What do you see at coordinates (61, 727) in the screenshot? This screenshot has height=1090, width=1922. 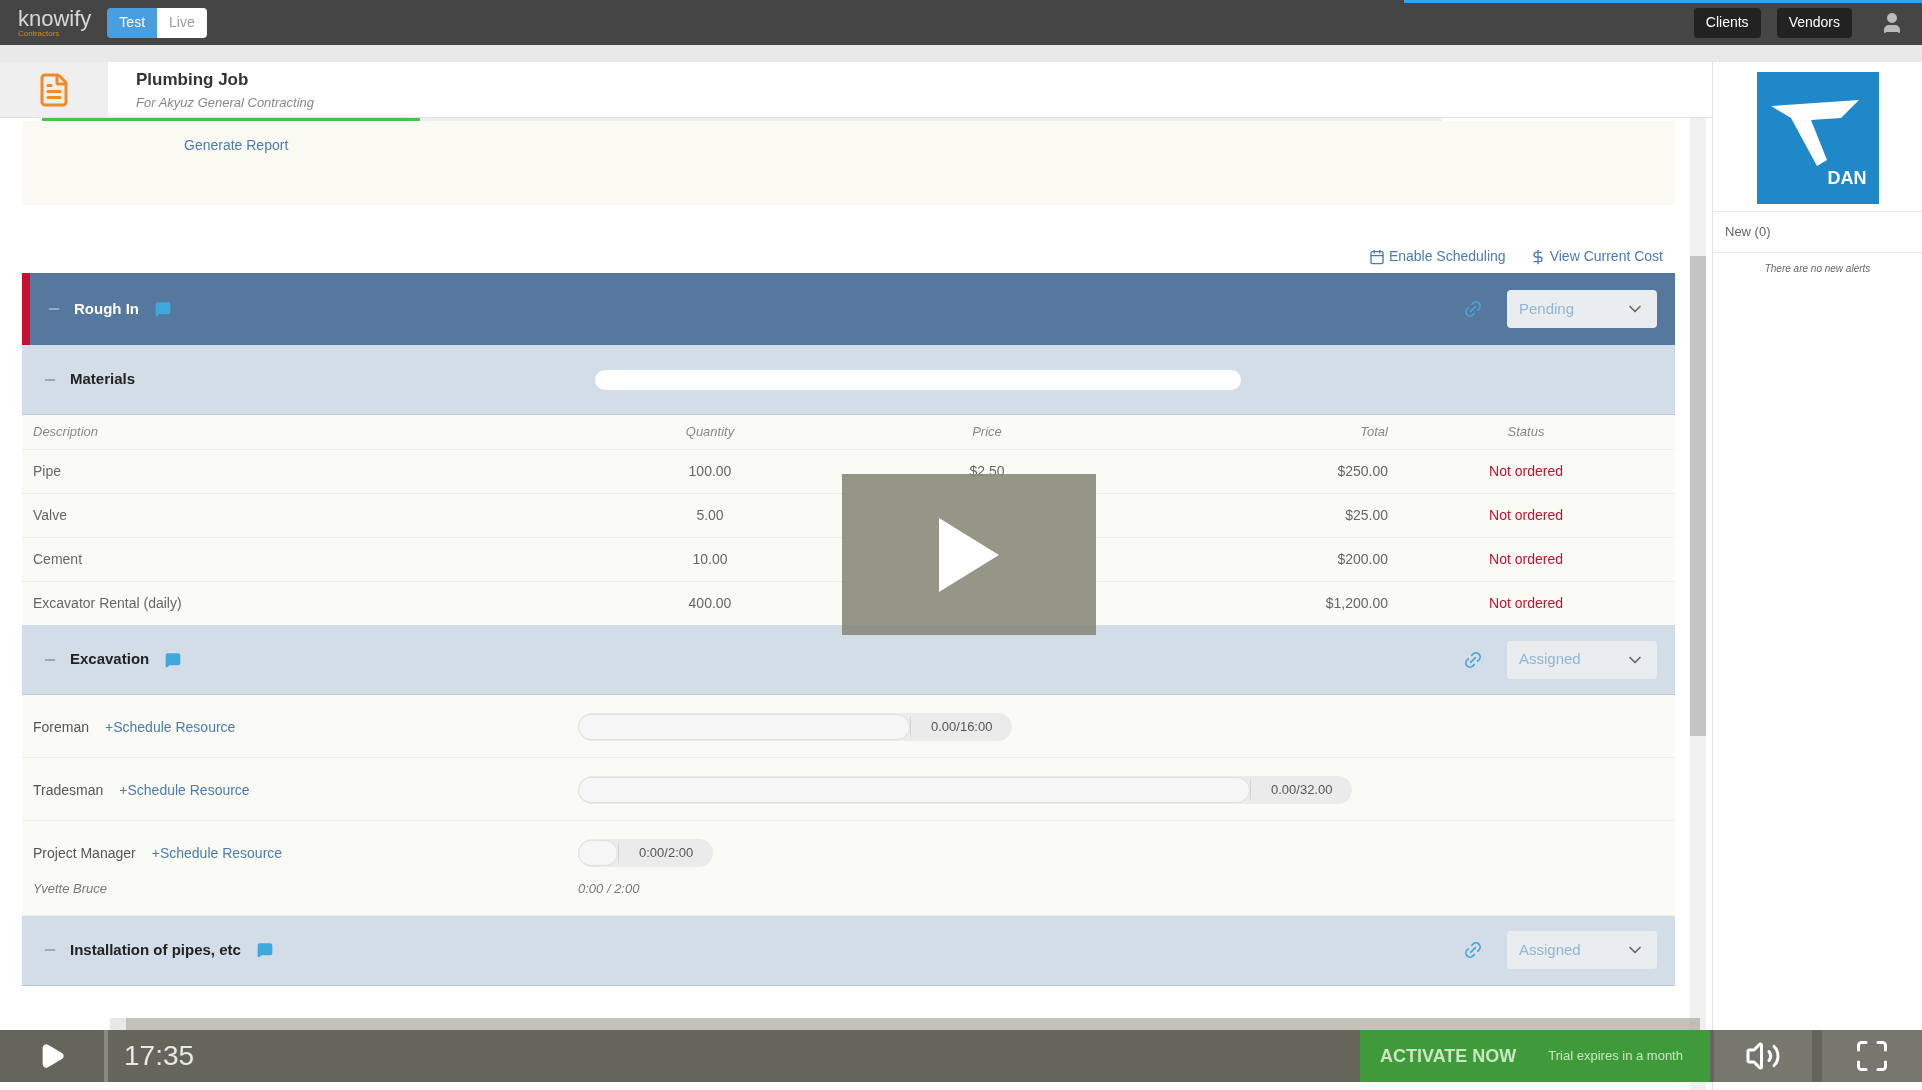 I see `role-label: Foreman` at bounding box center [61, 727].